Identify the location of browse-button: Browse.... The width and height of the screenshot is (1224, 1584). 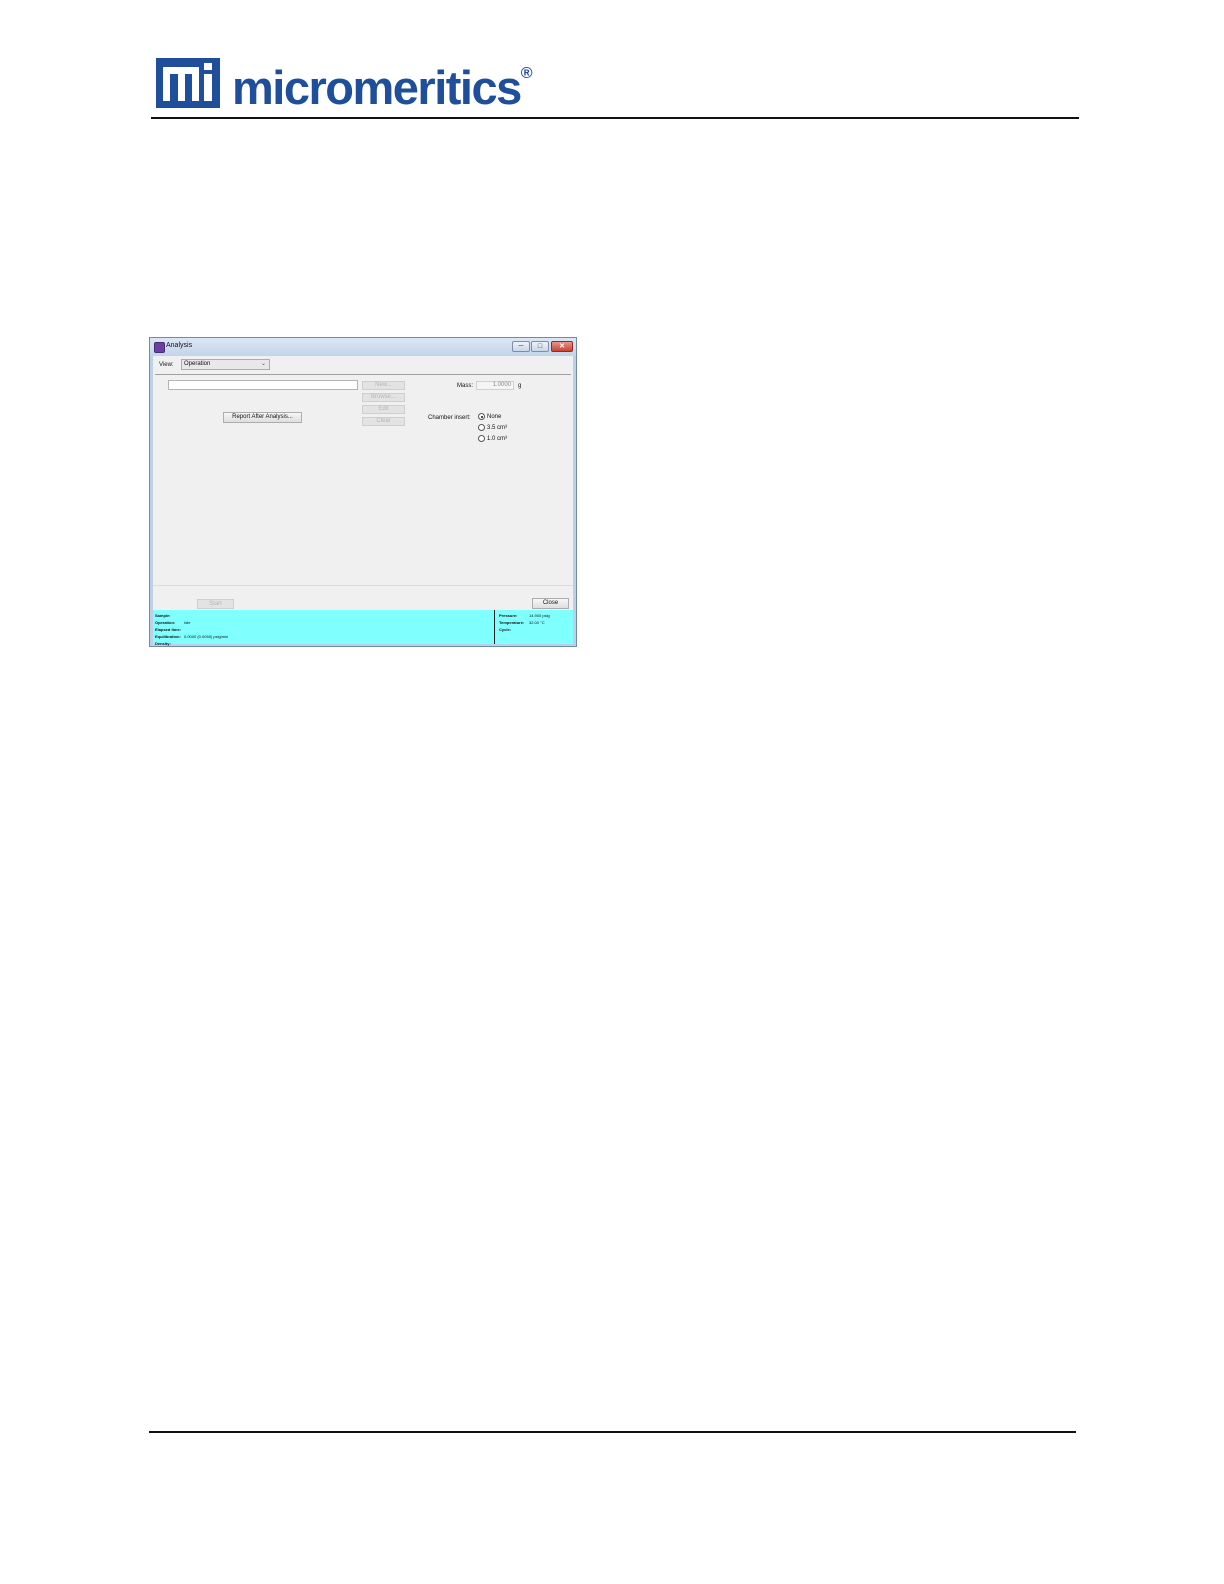
(383, 397).